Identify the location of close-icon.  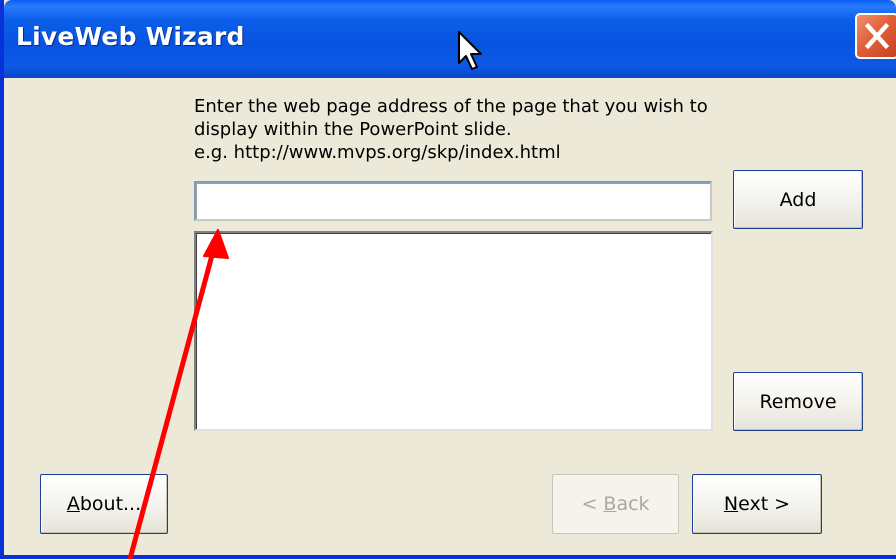
(877, 36).